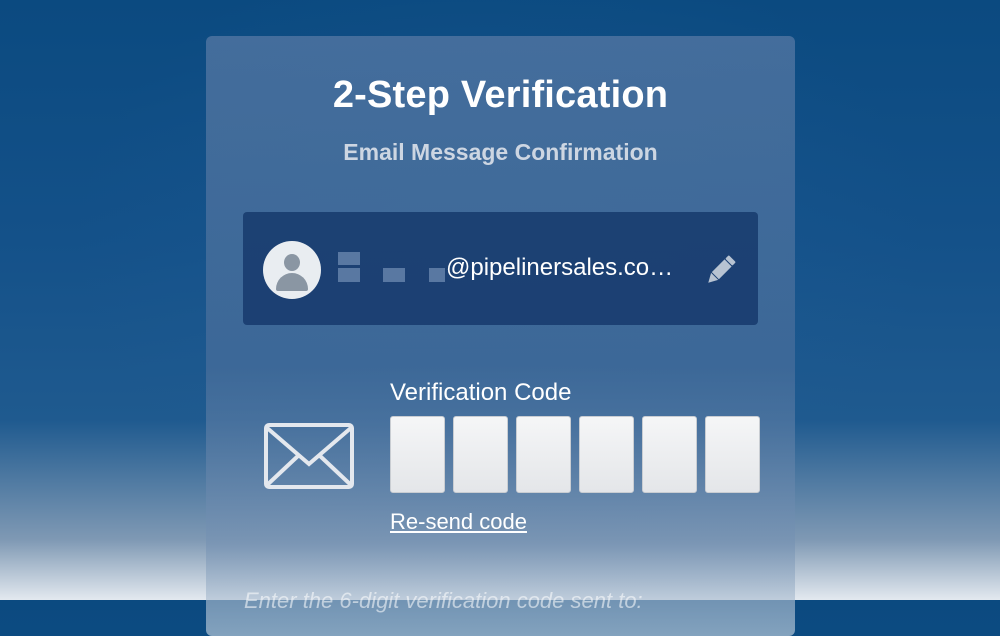 This screenshot has width=1000, height=636. I want to click on page-title: 2-Step Verification, so click(500, 95).